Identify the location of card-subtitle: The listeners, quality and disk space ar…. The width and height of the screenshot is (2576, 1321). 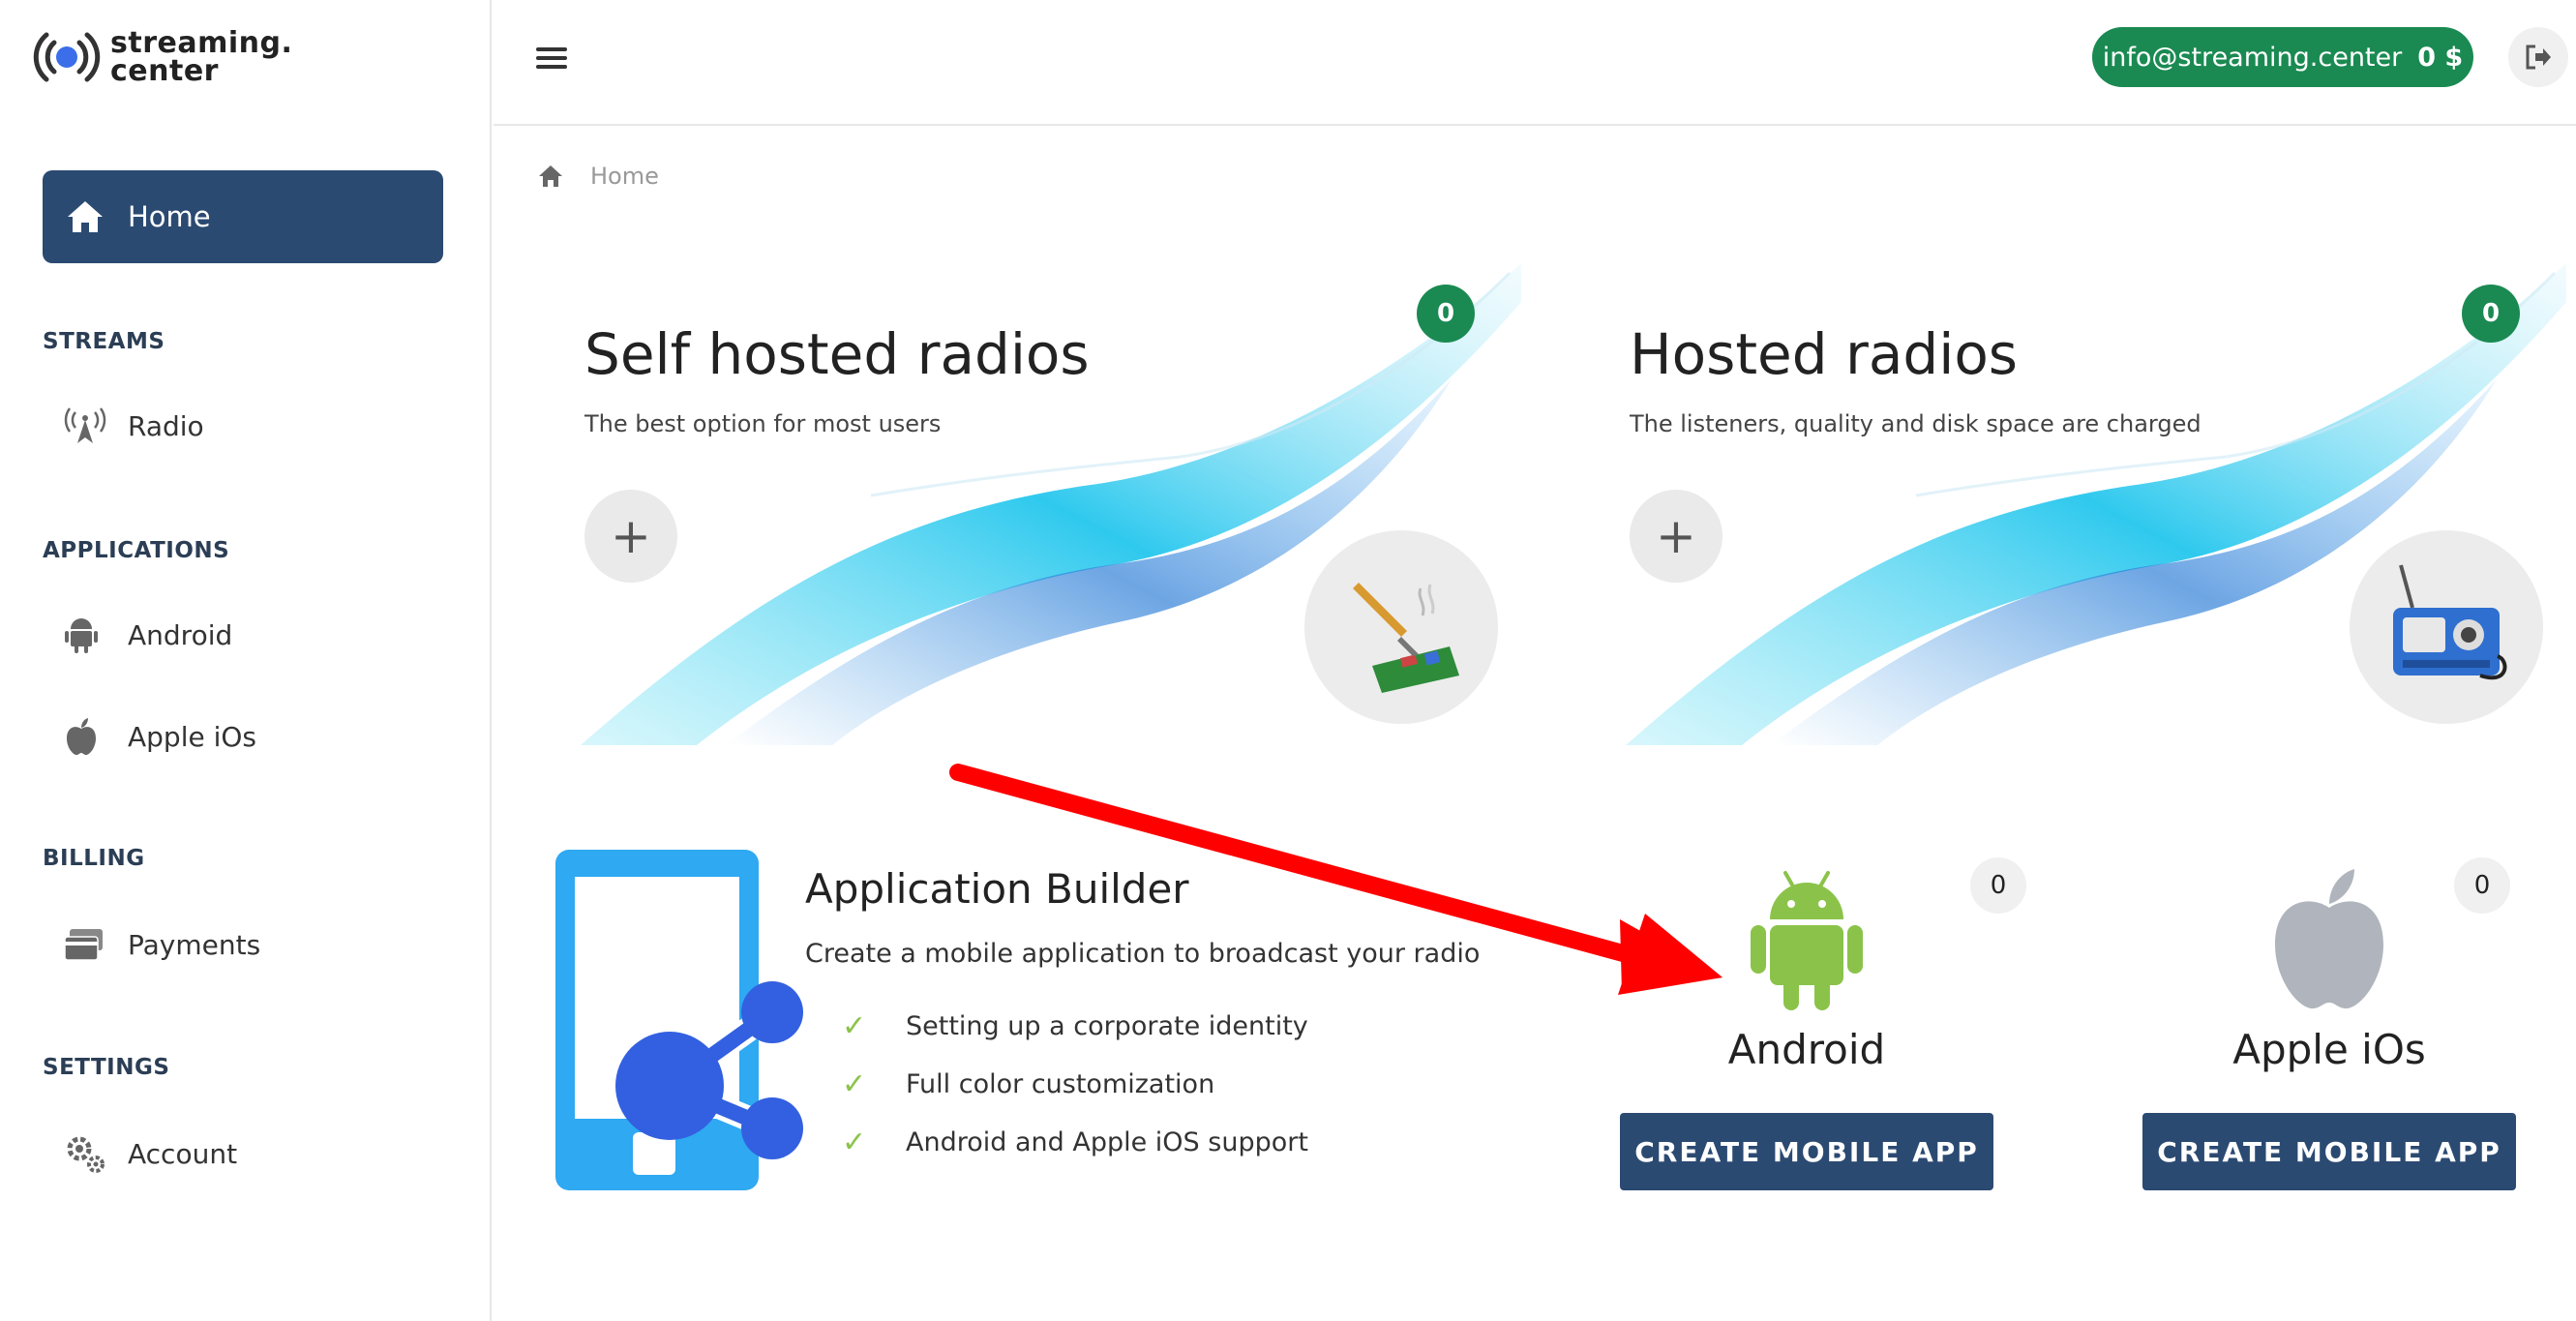
(1916, 423).